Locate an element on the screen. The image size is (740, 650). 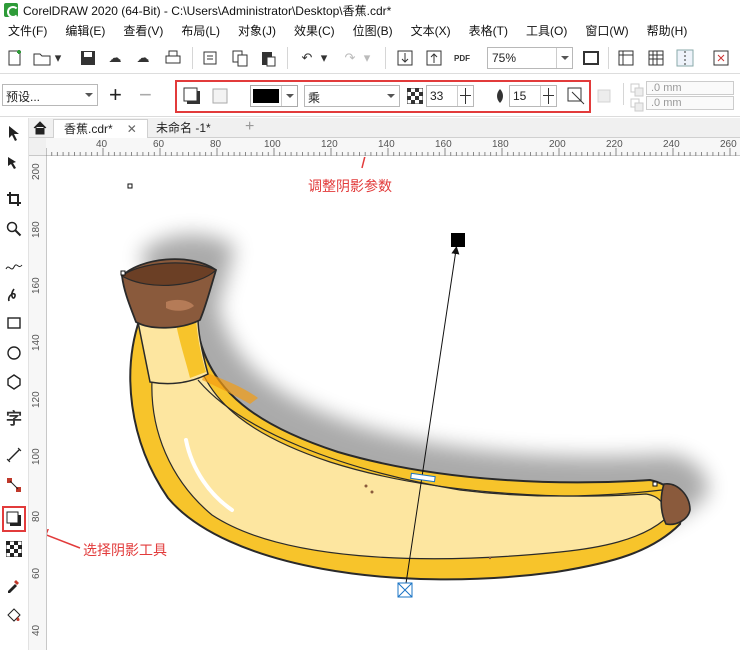
rectangle-tool-icon is located at coordinates (14, 323).